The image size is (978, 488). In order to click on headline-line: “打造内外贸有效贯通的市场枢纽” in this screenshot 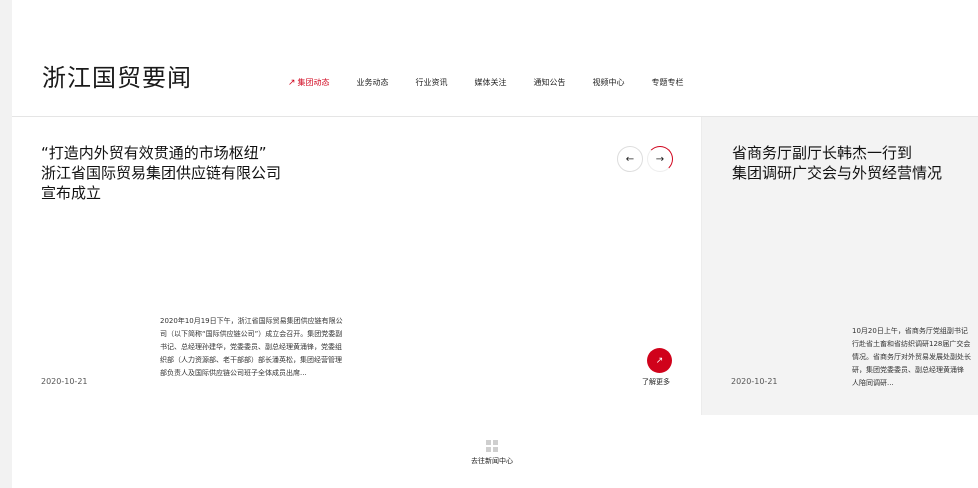, I will do `click(154, 153)`.